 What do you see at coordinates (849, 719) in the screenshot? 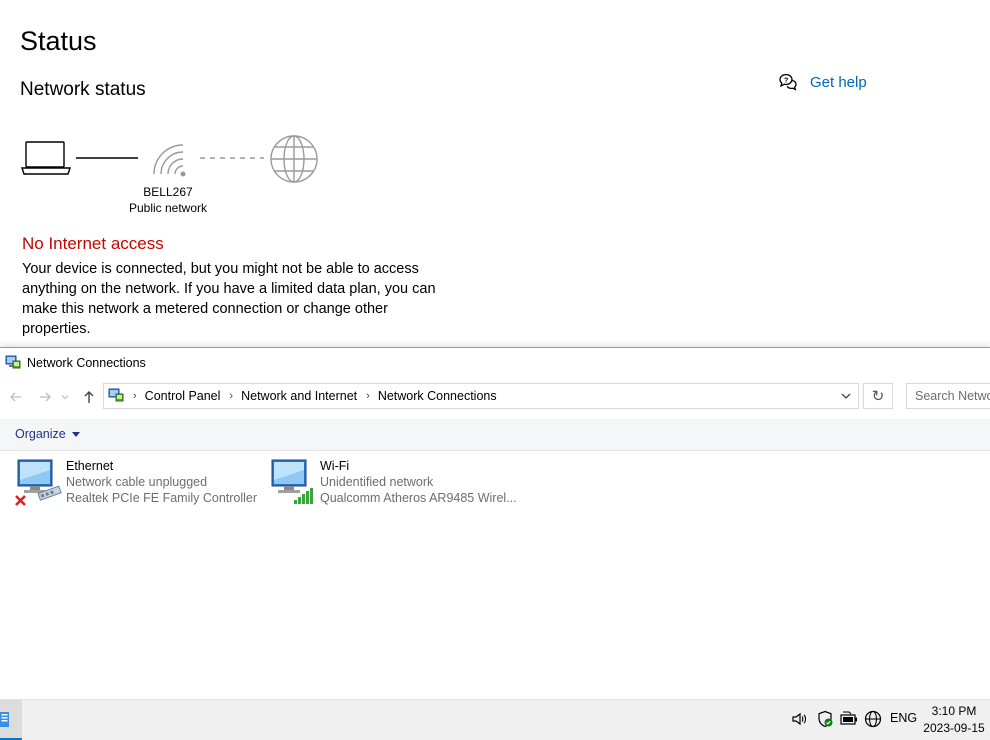
I see `battery-icon` at bounding box center [849, 719].